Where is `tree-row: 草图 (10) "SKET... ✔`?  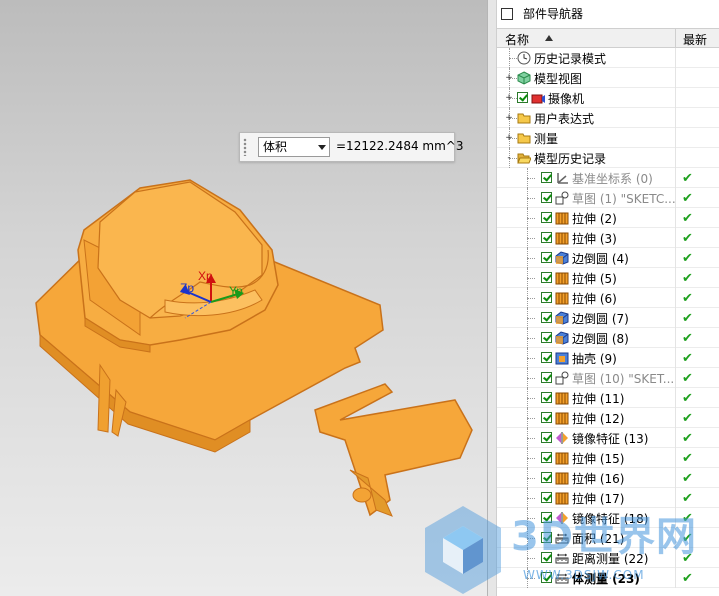 tree-row: 草图 (10) "SKET... ✔ is located at coordinates (608, 378).